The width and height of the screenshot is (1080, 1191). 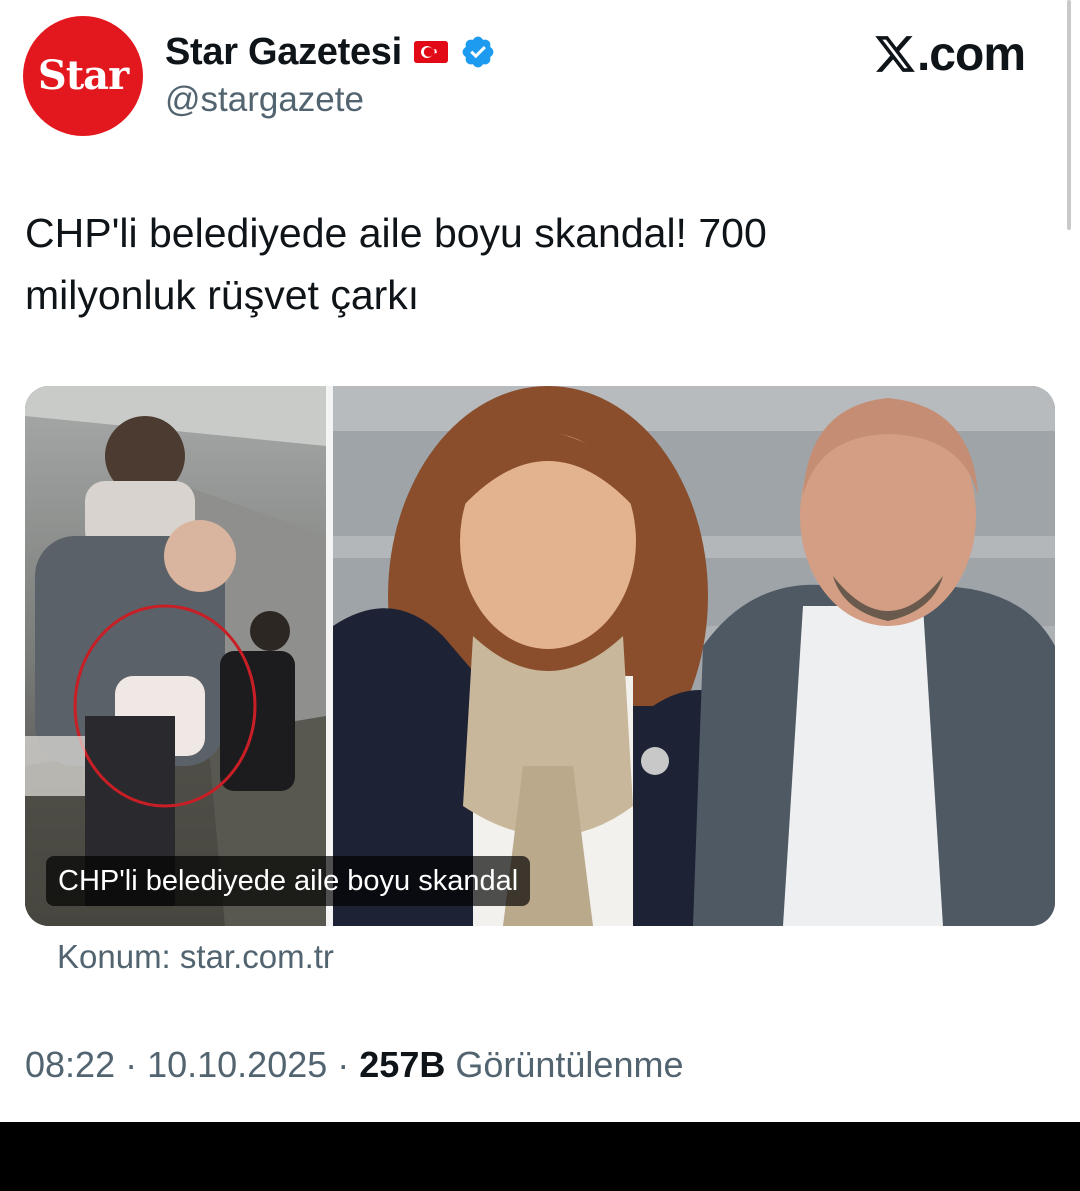 What do you see at coordinates (222, 295) in the screenshot?
I see `tweet-text-line-2: milyonluk rüşvet çarkı` at bounding box center [222, 295].